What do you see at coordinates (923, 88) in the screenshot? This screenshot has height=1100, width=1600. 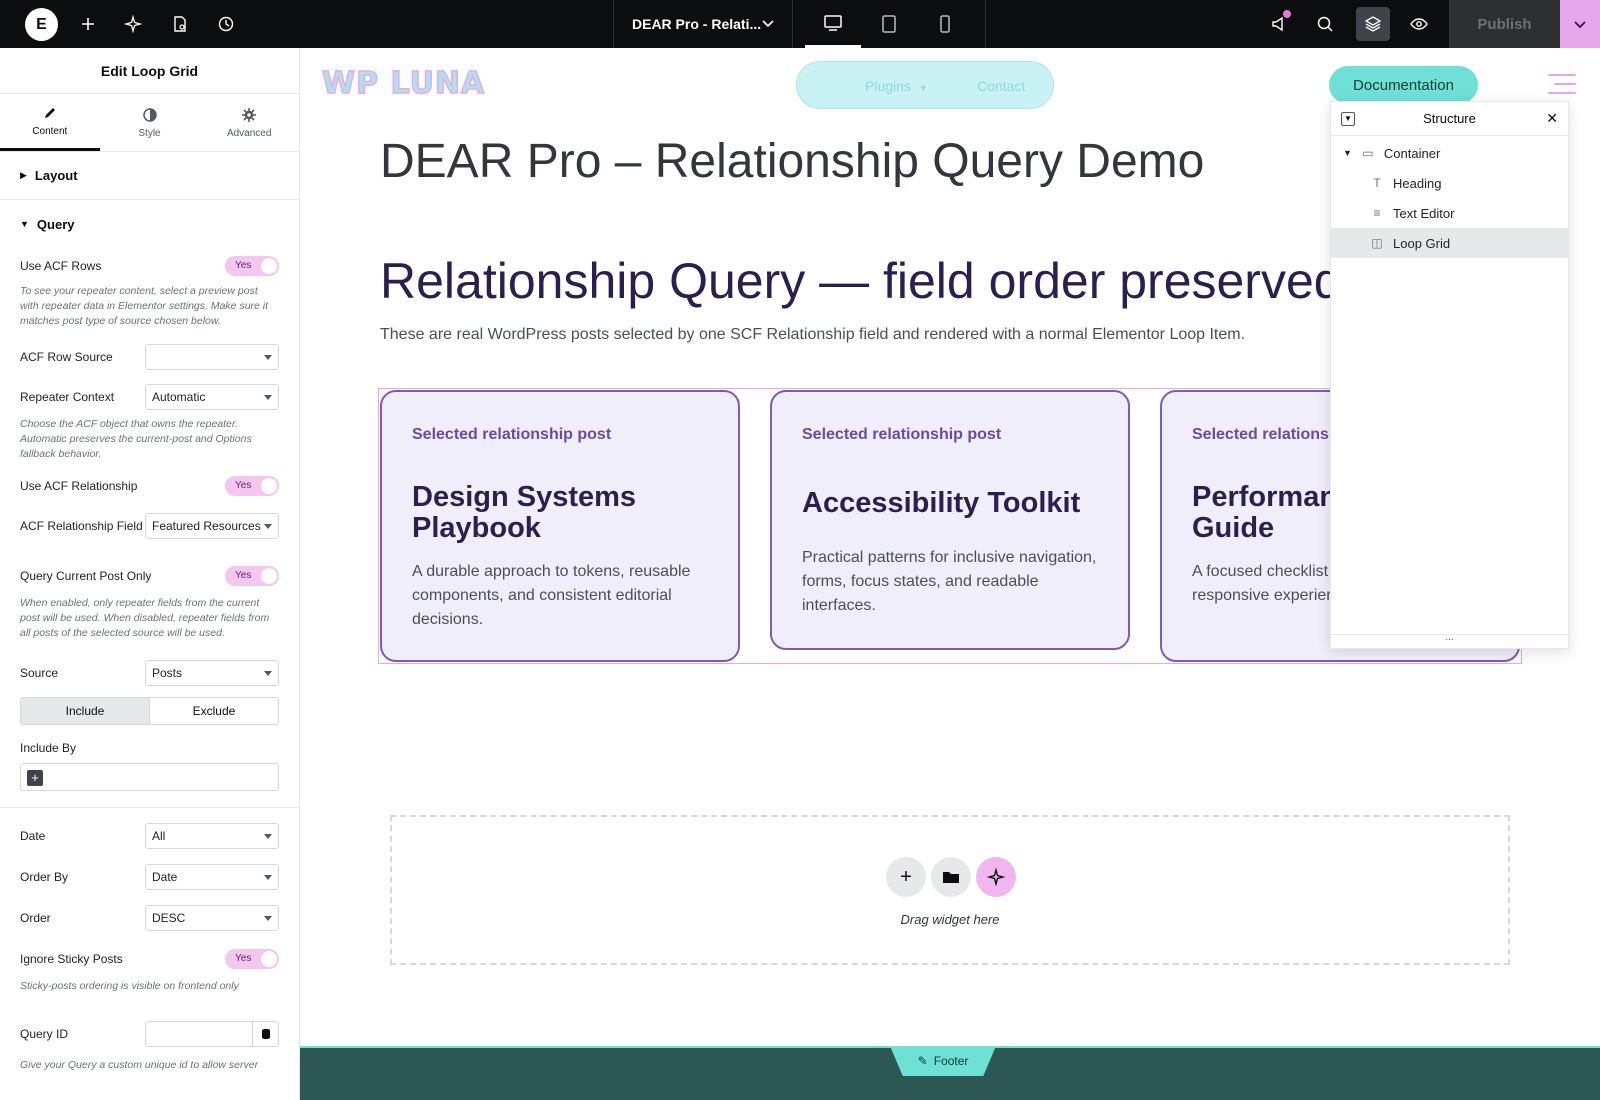 I see `caret-down-icon: ▼` at bounding box center [923, 88].